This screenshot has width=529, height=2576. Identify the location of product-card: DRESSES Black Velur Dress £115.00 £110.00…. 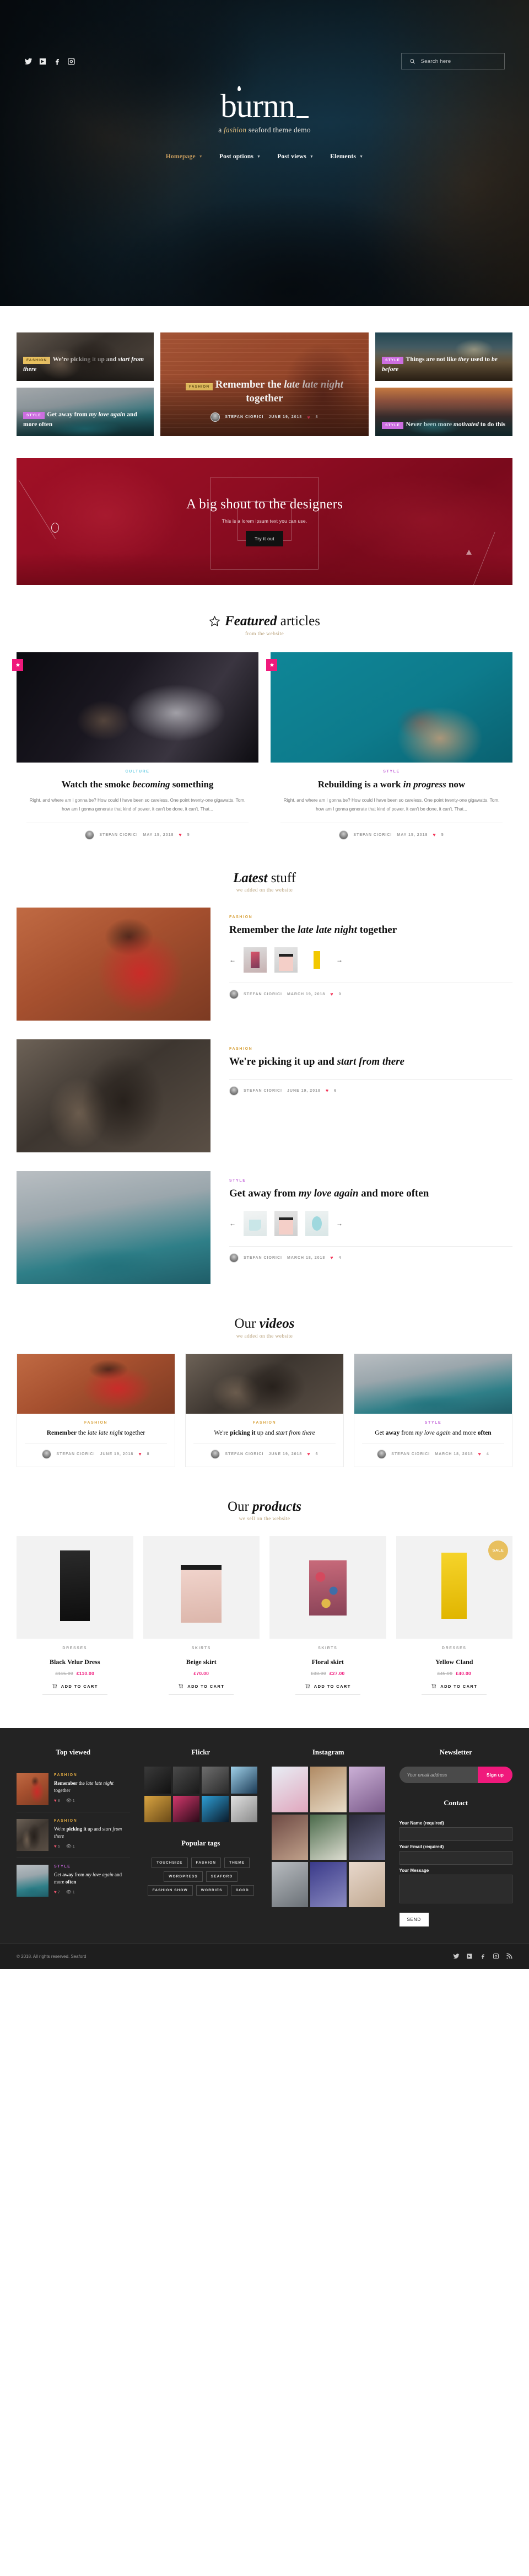
(75, 1615).